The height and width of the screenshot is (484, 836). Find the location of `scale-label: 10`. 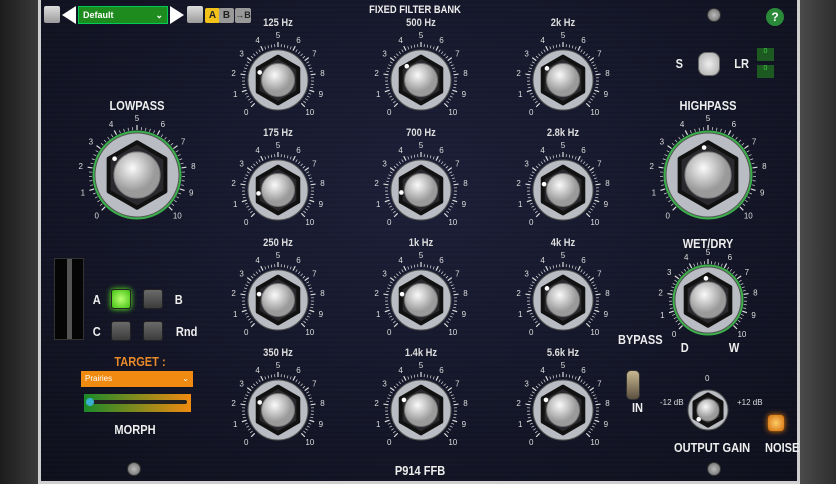

scale-label: 10 is located at coordinates (594, 332).